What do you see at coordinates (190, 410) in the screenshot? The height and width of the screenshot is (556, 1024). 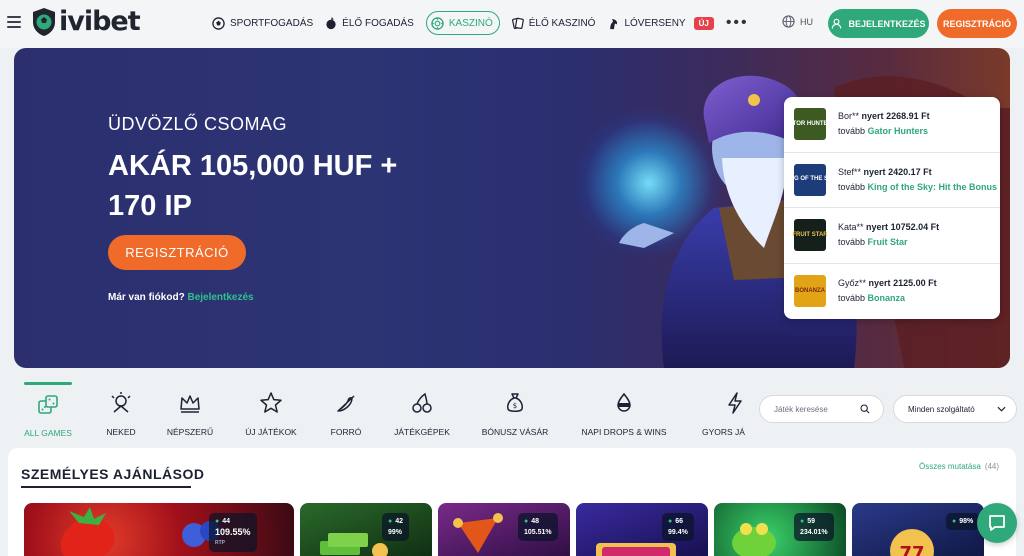 I see `tab-nepszeru: NÉPSZERŰ` at bounding box center [190, 410].